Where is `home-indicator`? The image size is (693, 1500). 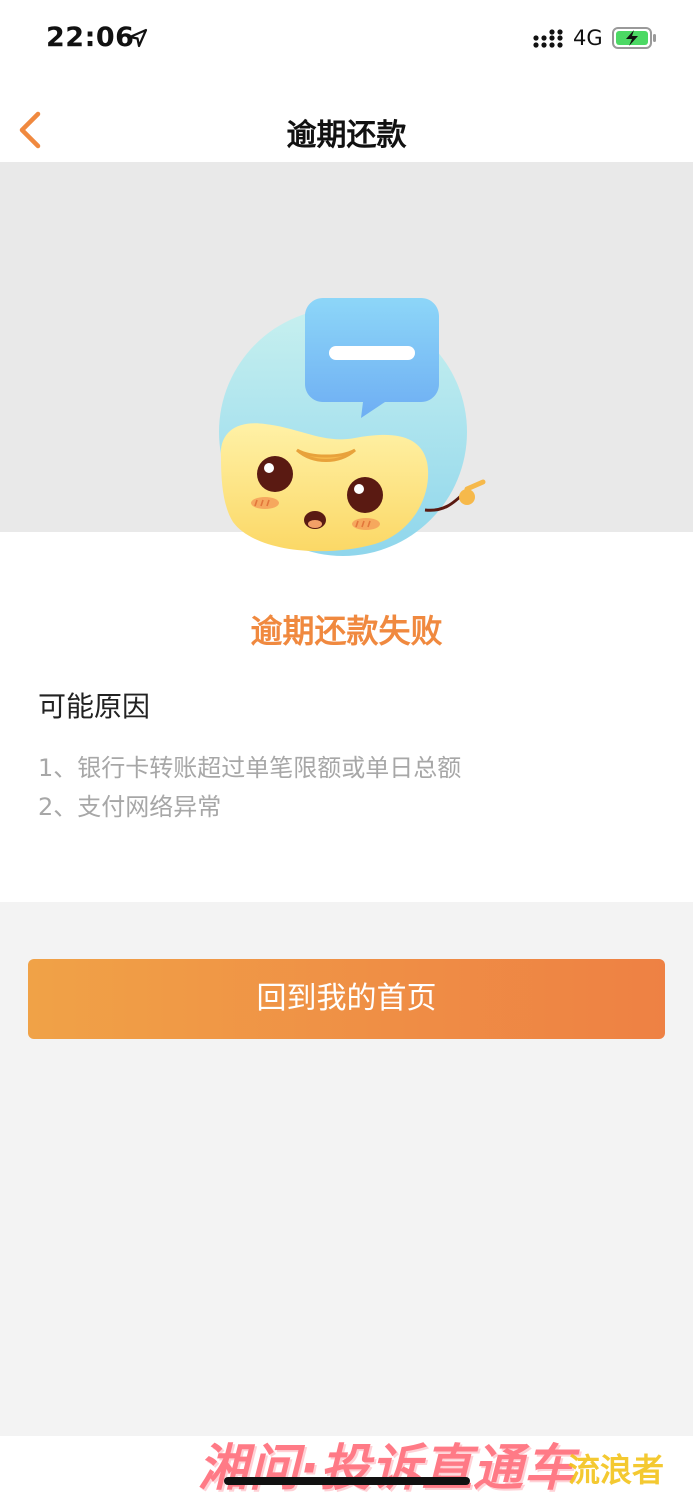 home-indicator is located at coordinates (347, 1481).